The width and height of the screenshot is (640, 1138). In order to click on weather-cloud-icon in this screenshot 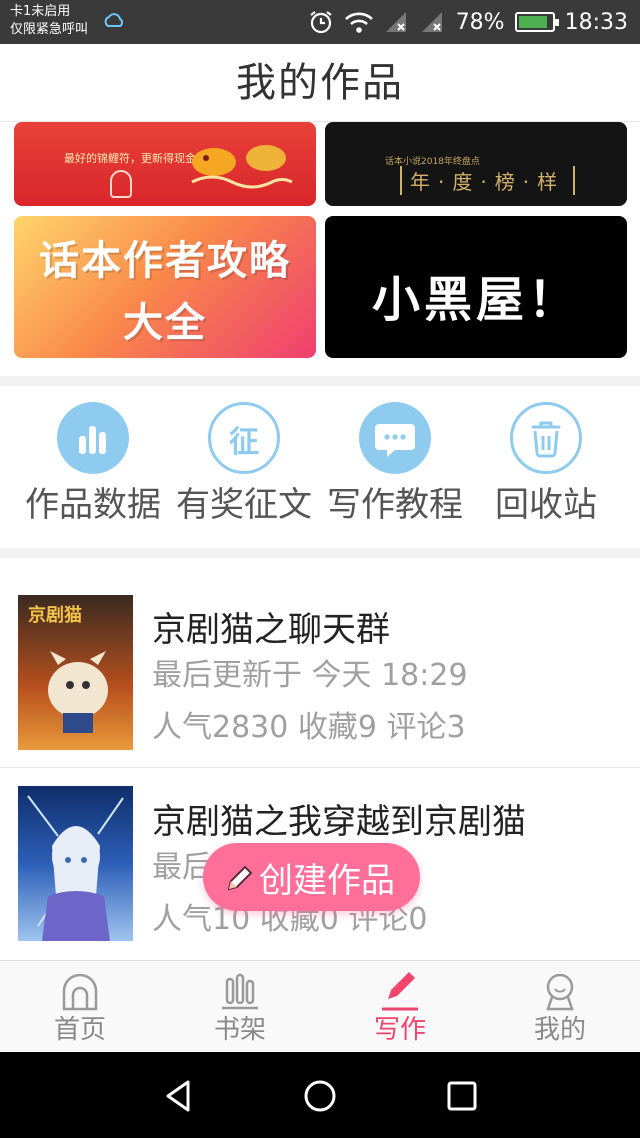, I will do `click(114, 20)`.